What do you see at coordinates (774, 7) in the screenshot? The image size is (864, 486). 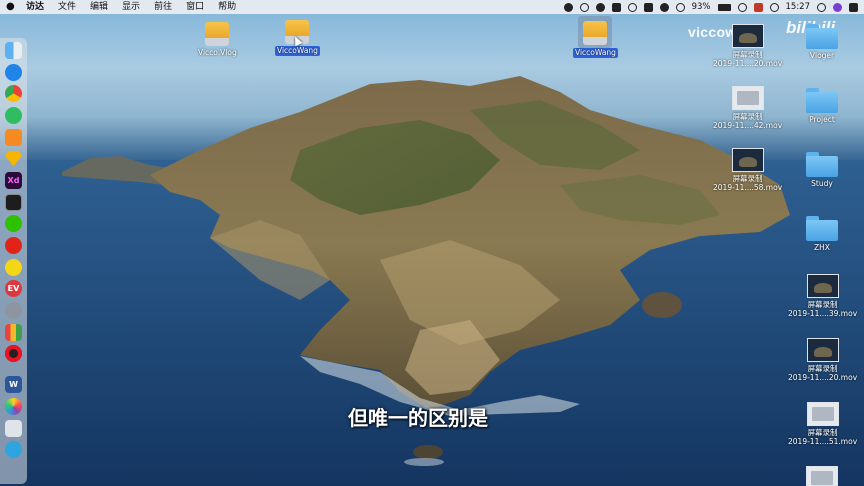 I see `wifi-icon` at bounding box center [774, 7].